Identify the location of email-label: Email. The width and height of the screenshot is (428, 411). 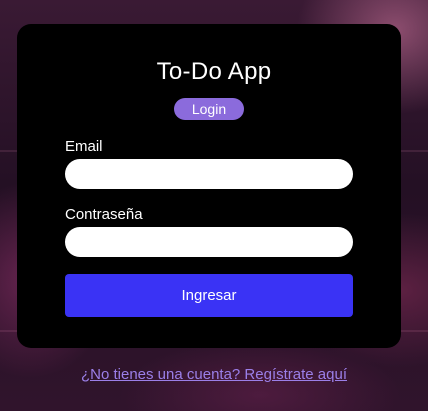
(84, 146).